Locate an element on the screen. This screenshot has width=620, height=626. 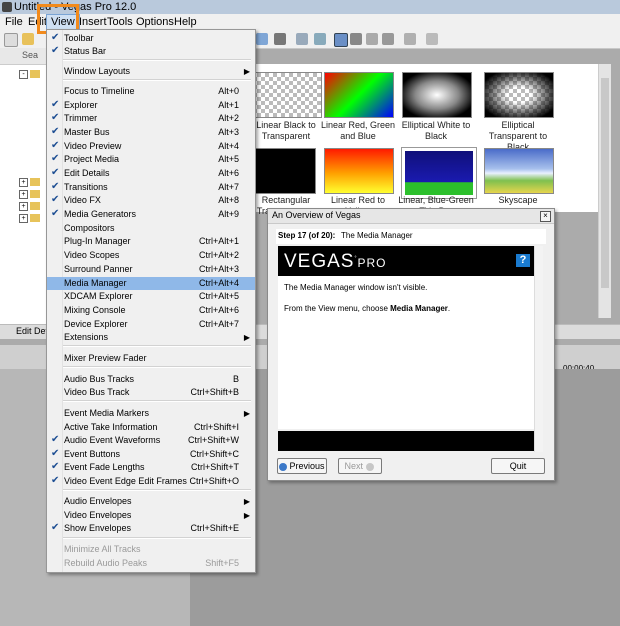
menu-item-label: Trimmer is located at coordinates (81, 118).